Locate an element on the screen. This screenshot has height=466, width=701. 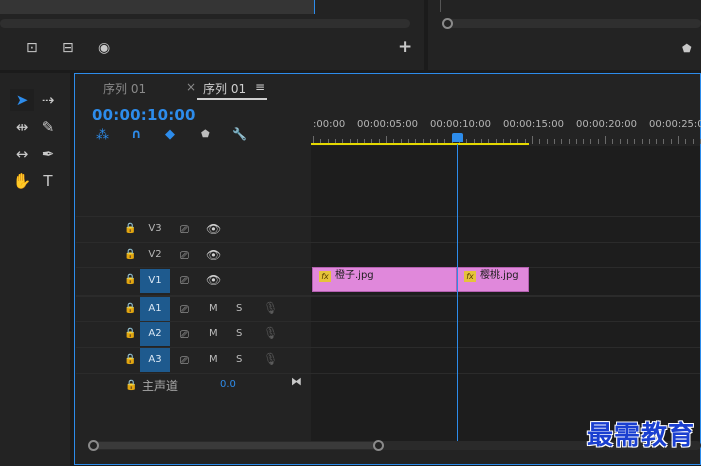
add-marker-icon: ◆ is located at coordinates (170, 134).